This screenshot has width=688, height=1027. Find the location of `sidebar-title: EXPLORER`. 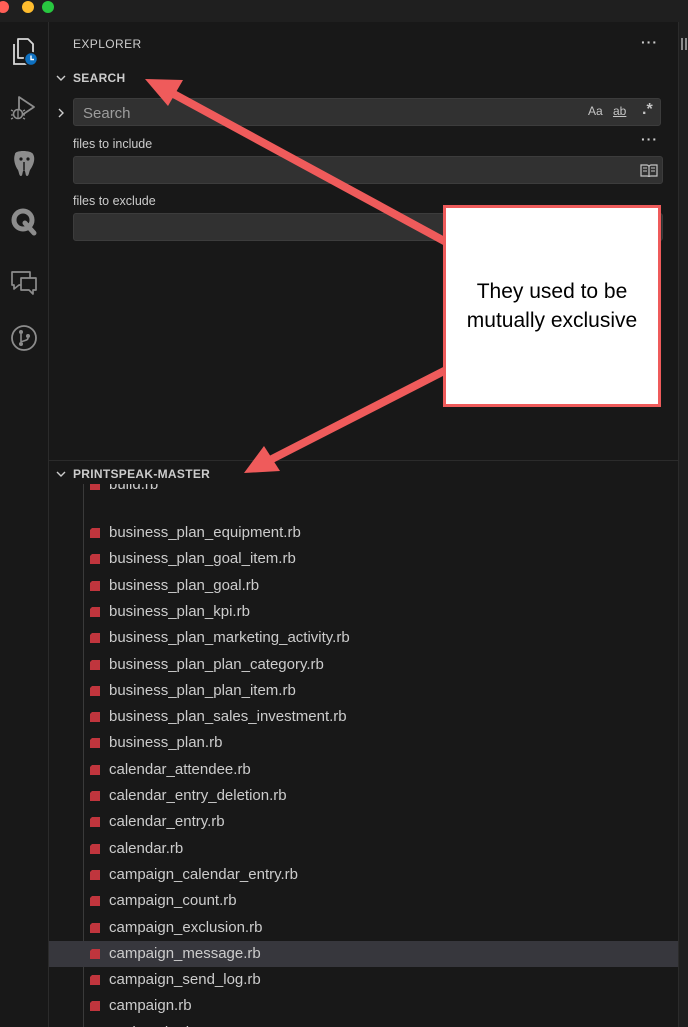

sidebar-title: EXPLORER is located at coordinates (107, 44).